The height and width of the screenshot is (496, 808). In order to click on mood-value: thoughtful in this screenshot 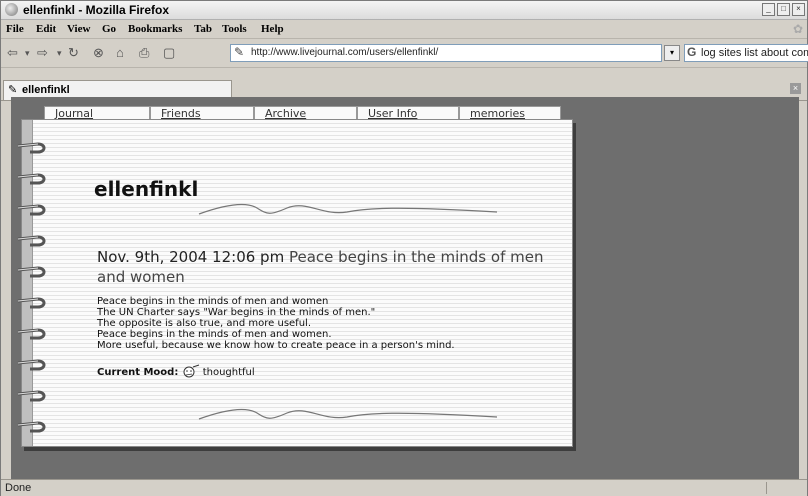, I will do `click(228, 372)`.